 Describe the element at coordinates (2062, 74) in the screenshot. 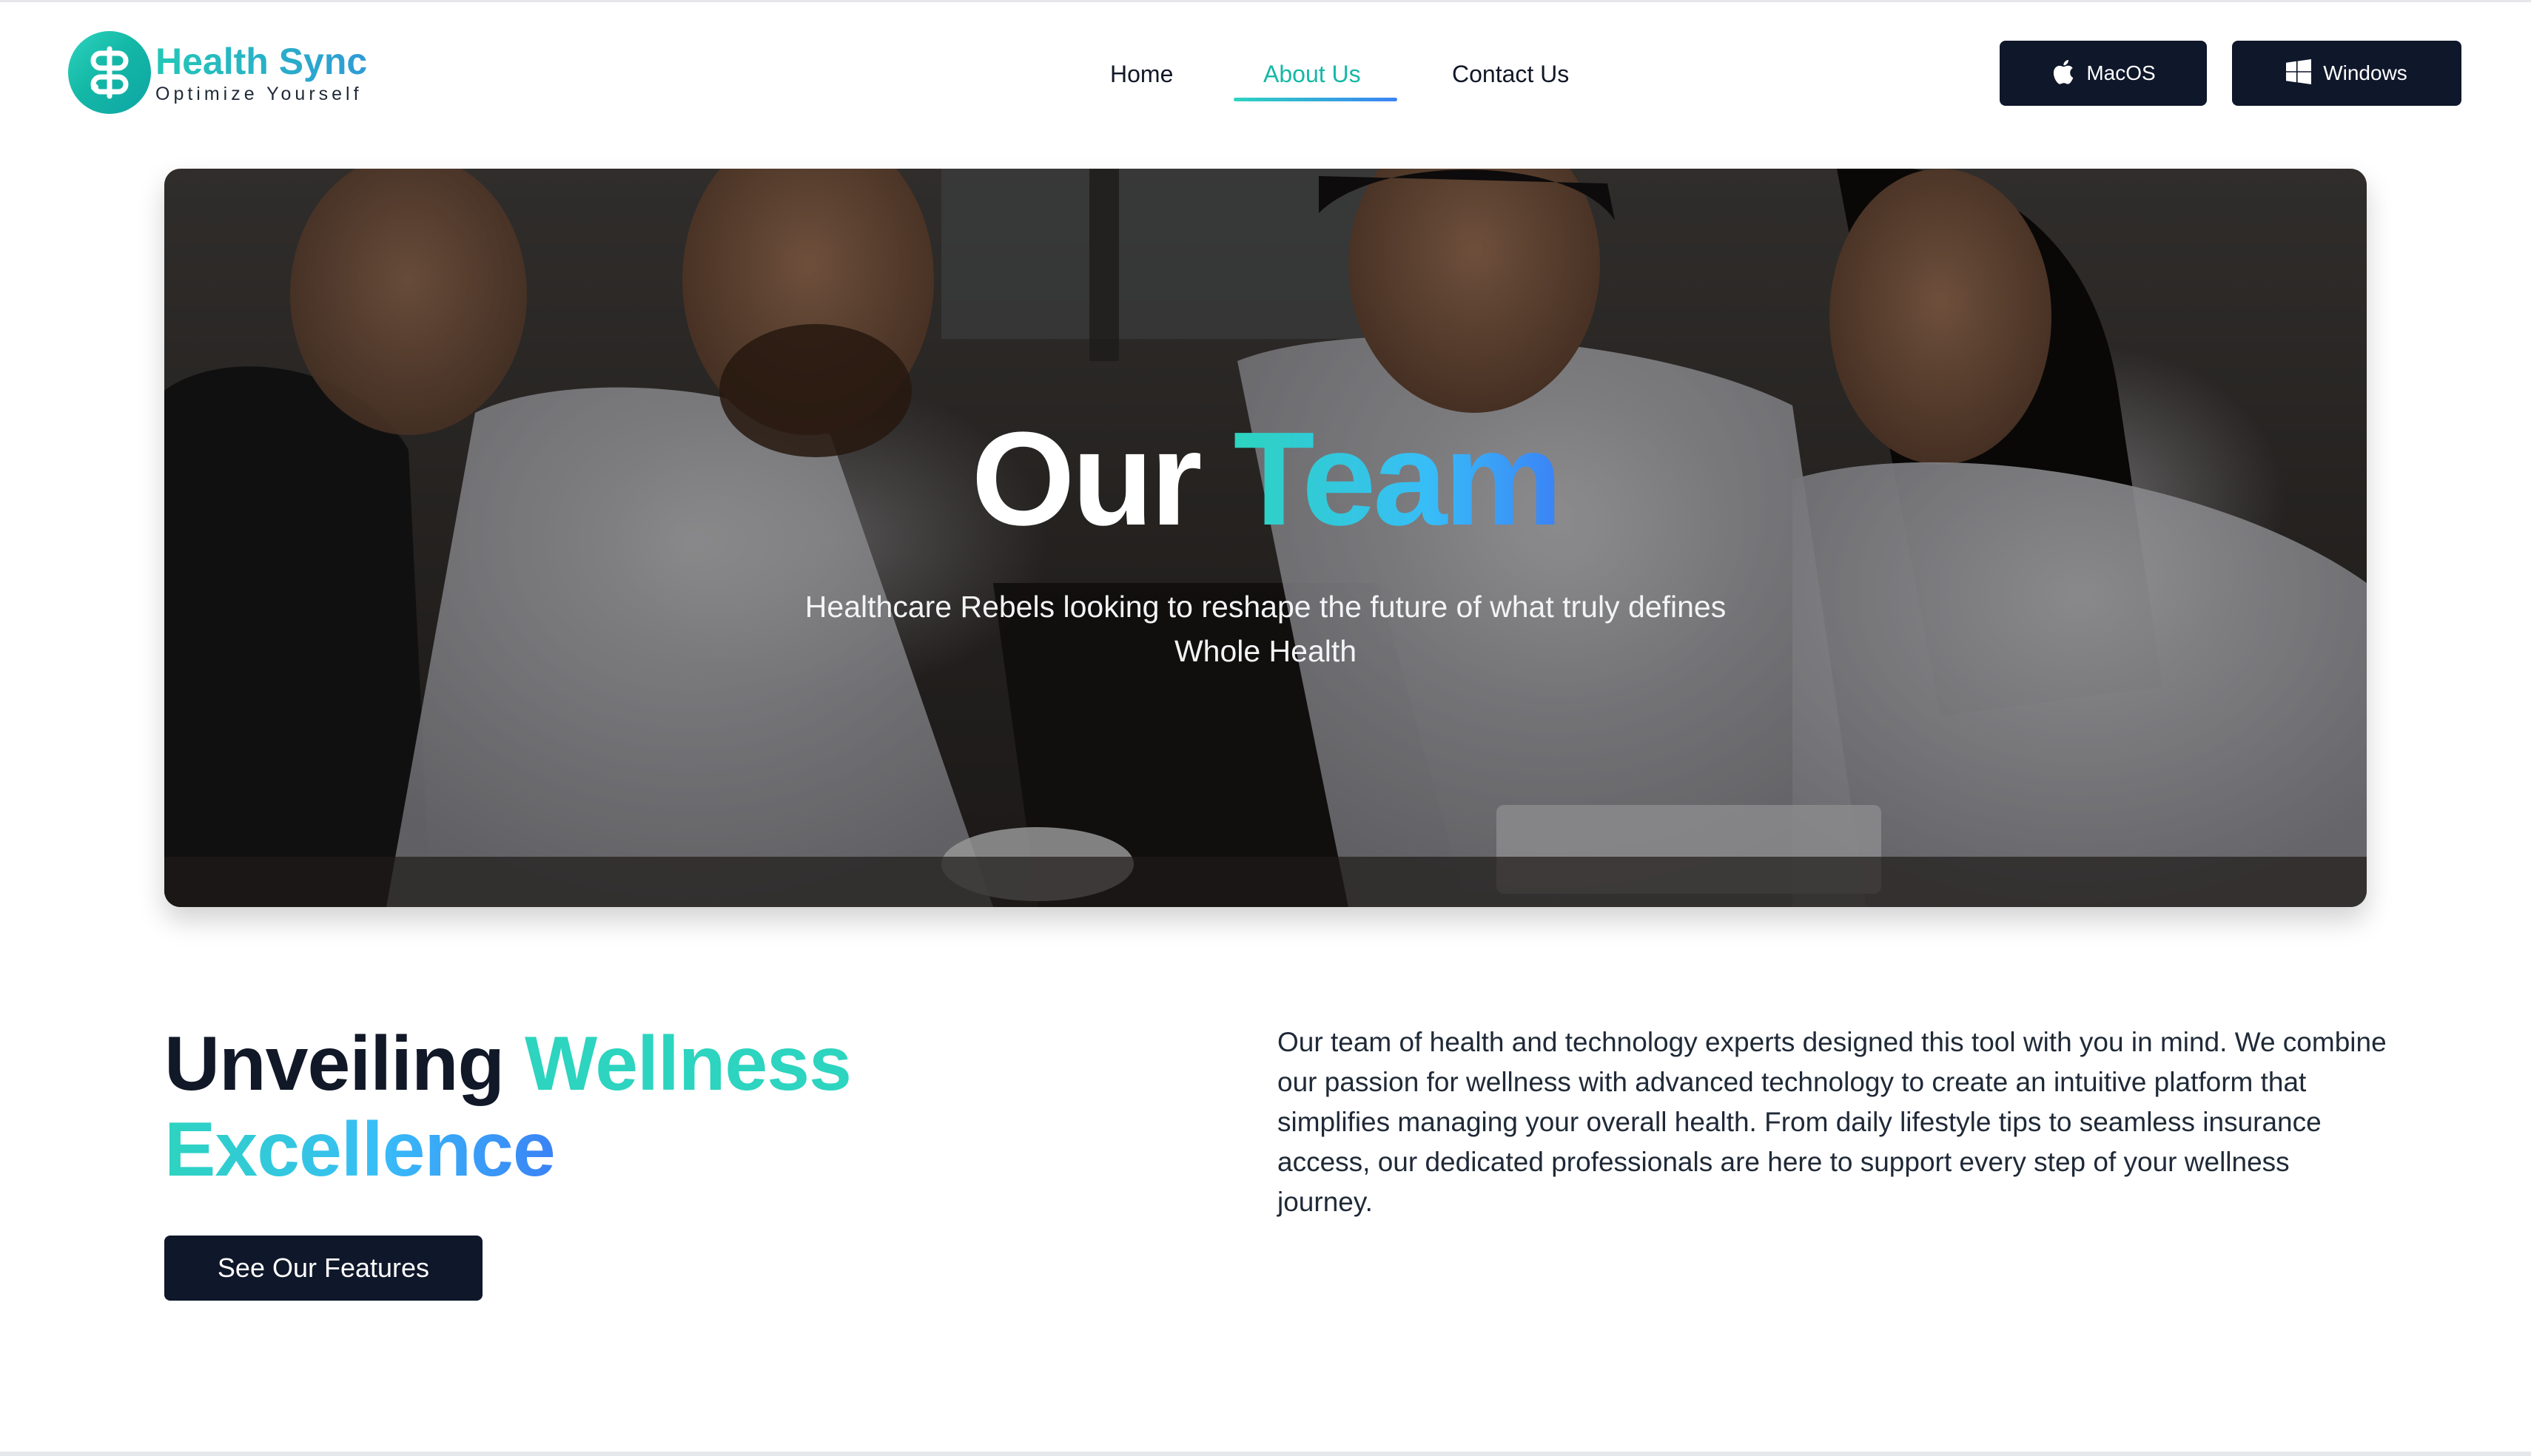

I see `apple-icon` at that location.